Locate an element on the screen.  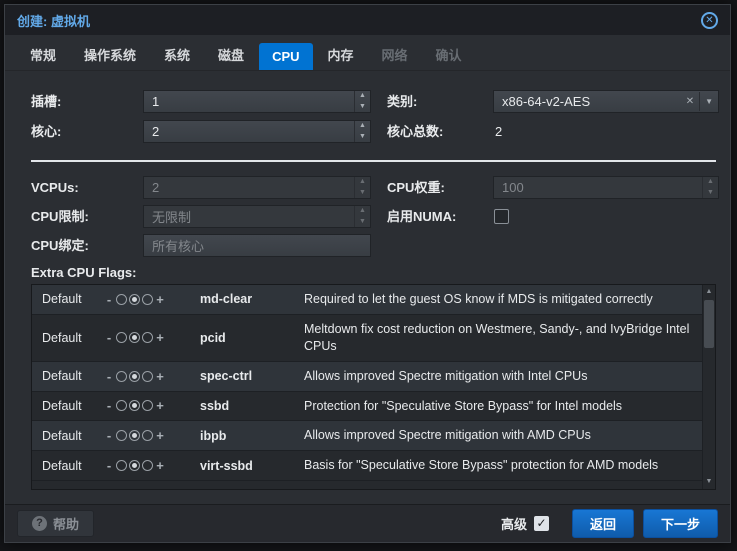
advanced-checkbox: ✓ is located at coordinates (541, 523).